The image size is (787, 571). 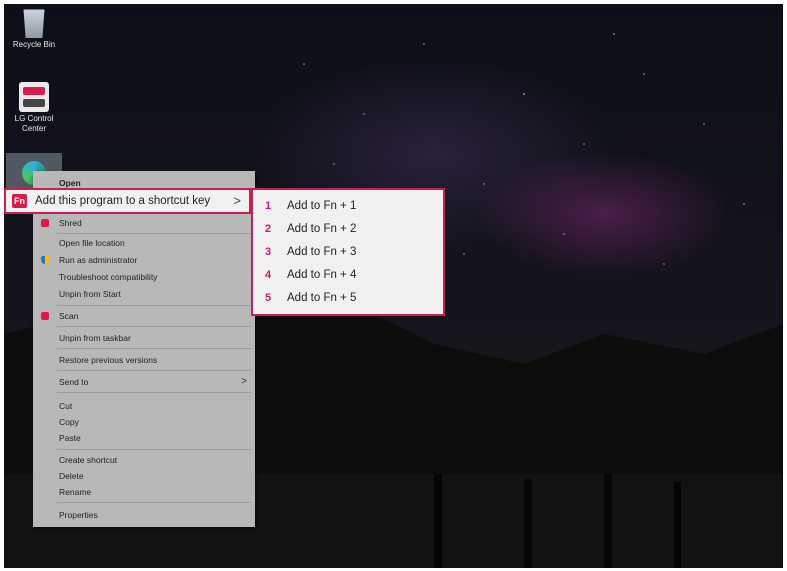 What do you see at coordinates (45, 223) in the screenshot?
I see `shred-icon` at bounding box center [45, 223].